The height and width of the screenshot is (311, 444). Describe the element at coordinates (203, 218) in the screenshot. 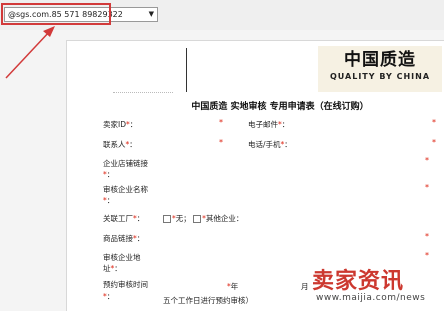

I see `related-factory-options: *无； *其他企业：` at that location.